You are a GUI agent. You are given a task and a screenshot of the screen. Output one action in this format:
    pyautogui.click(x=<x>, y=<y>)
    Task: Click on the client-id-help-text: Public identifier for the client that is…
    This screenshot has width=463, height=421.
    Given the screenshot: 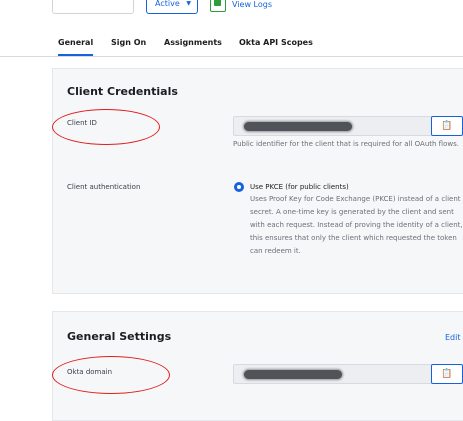 What is the action you would take?
    pyautogui.click(x=346, y=144)
    